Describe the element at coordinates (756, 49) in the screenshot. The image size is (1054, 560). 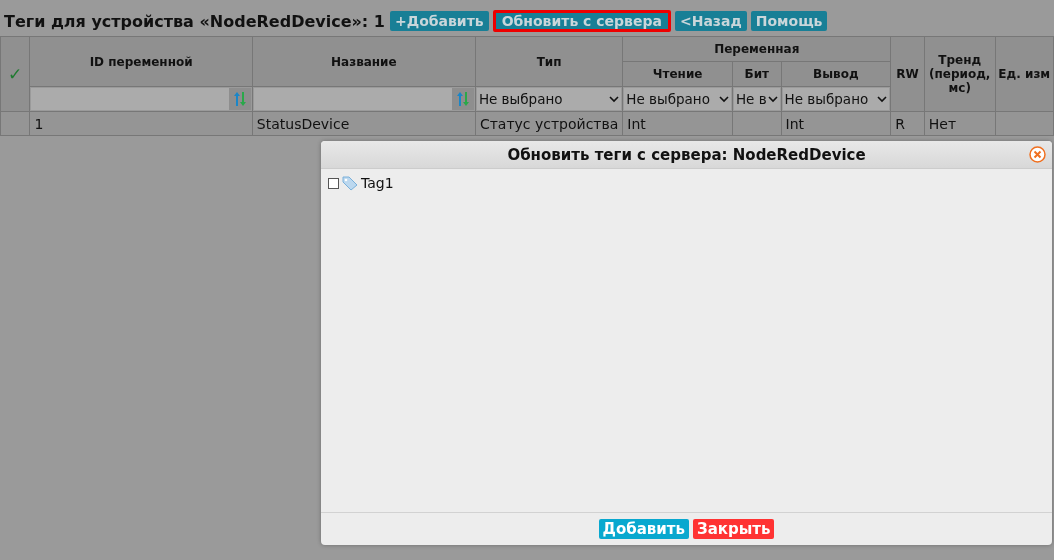
I see `header-cell: Переменная` at that location.